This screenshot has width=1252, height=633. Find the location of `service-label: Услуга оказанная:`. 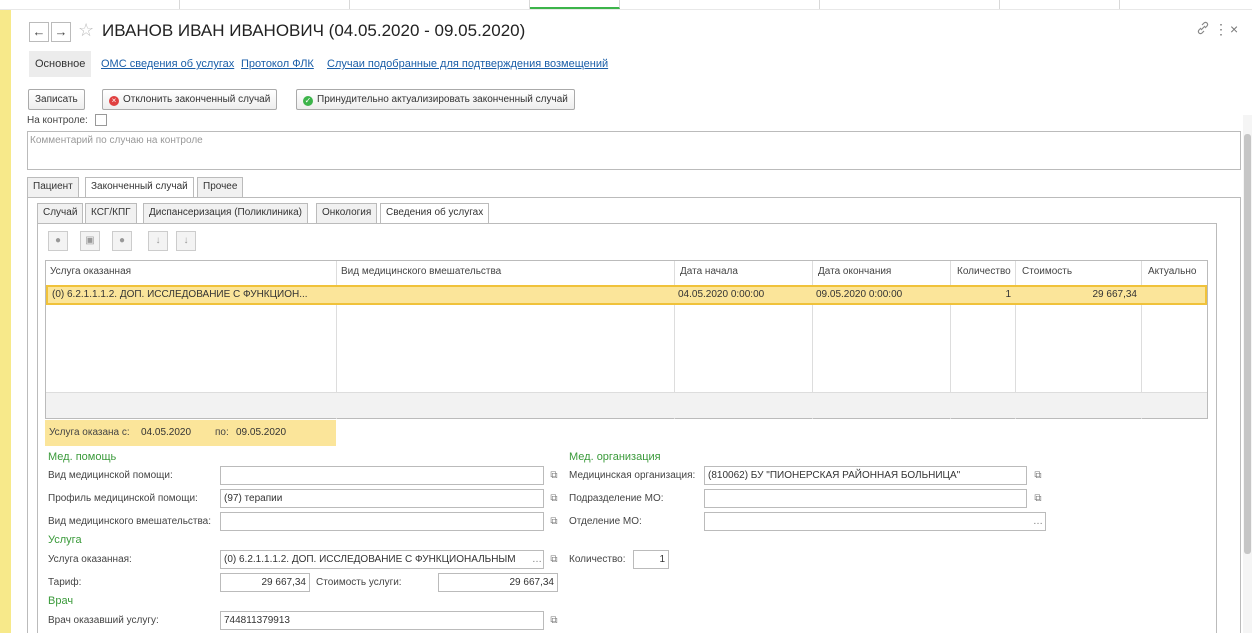

service-label: Услуга оказанная: is located at coordinates (90, 559).